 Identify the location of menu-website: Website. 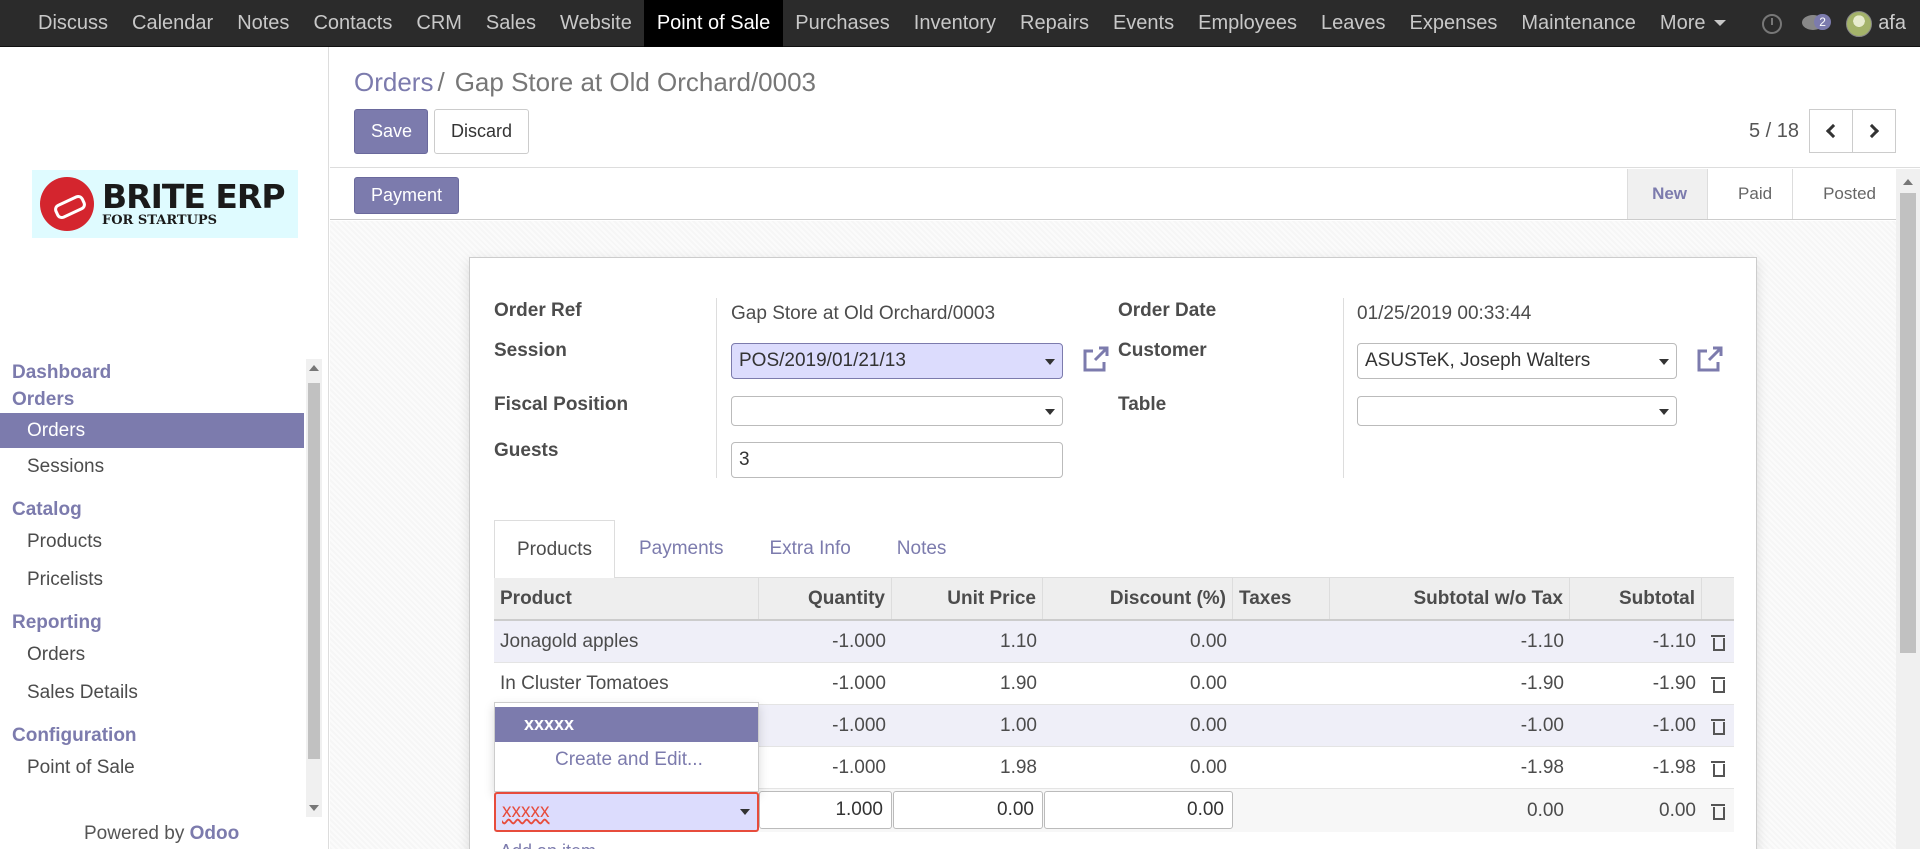
(596, 23).